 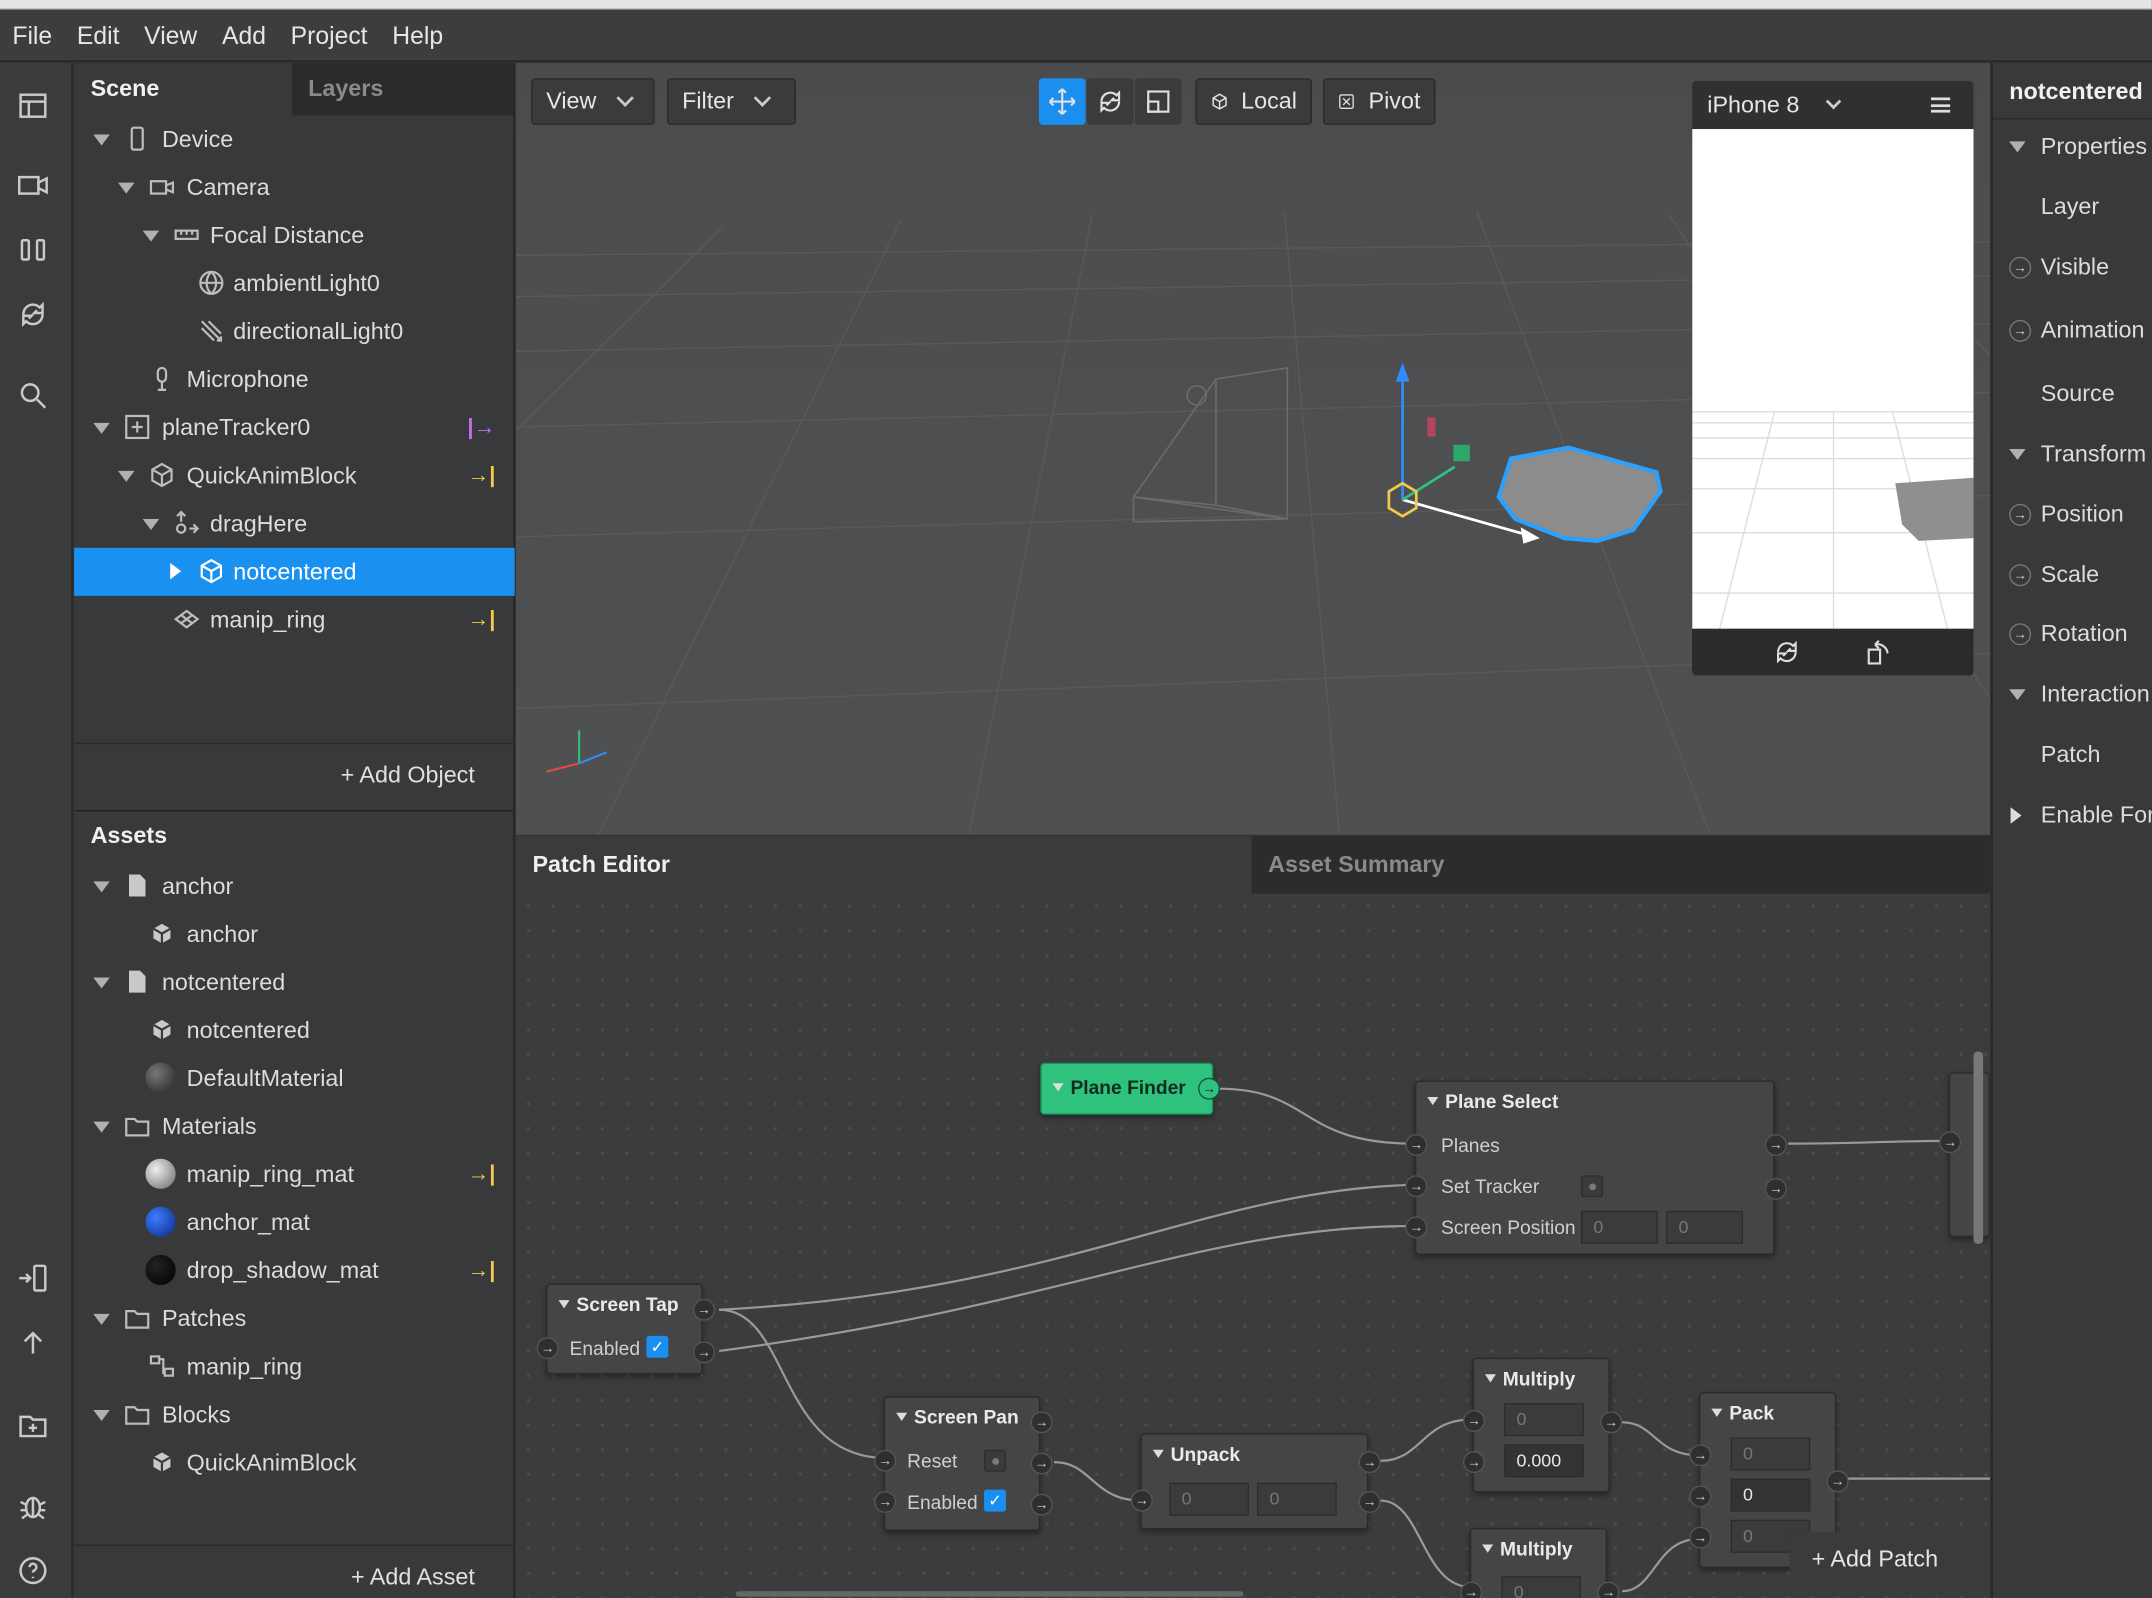 I want to click on view-dropdown: View, so click(x=593, y=101).